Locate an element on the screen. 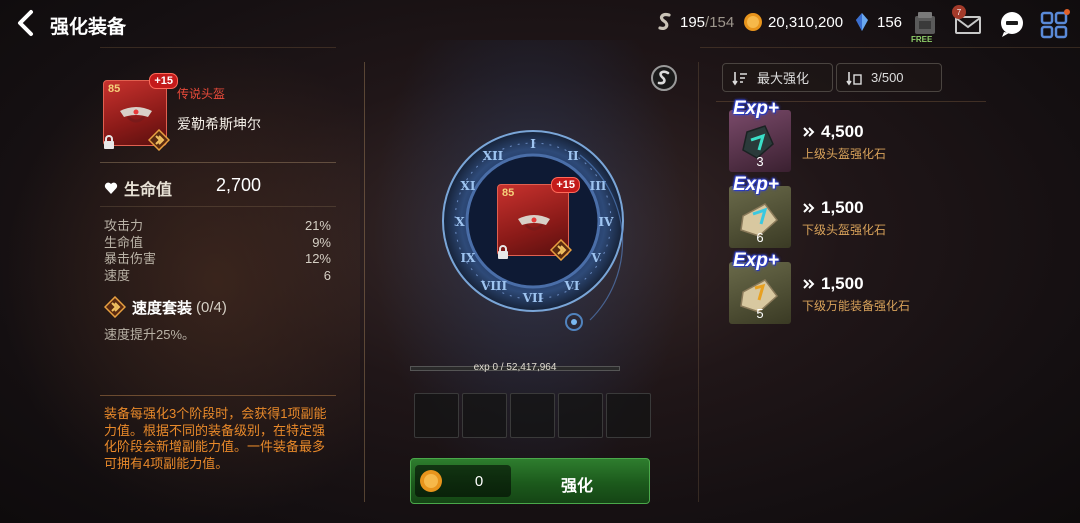  material-quantity: 6 is located at coordinates (760, 237).